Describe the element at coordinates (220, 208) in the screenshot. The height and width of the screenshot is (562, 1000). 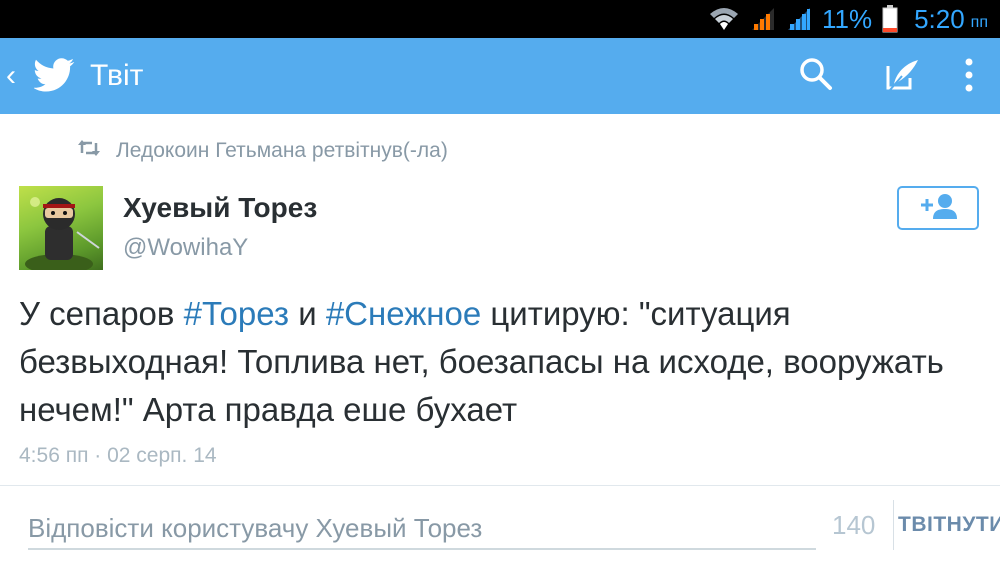
I see `author-name: Хуевый Торез` at that location.